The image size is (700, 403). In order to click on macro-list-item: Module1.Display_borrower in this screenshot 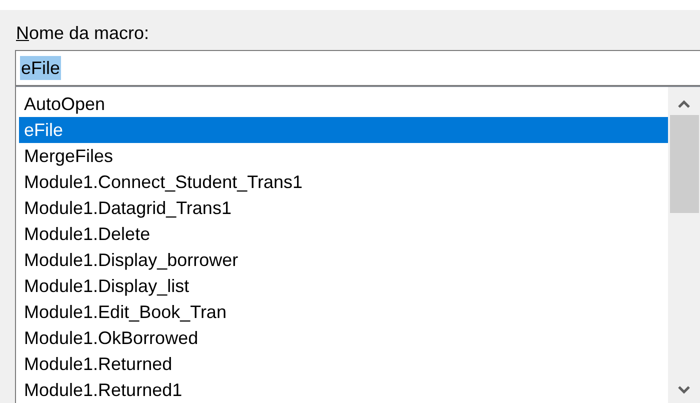, I will do `click(343, 260)`.